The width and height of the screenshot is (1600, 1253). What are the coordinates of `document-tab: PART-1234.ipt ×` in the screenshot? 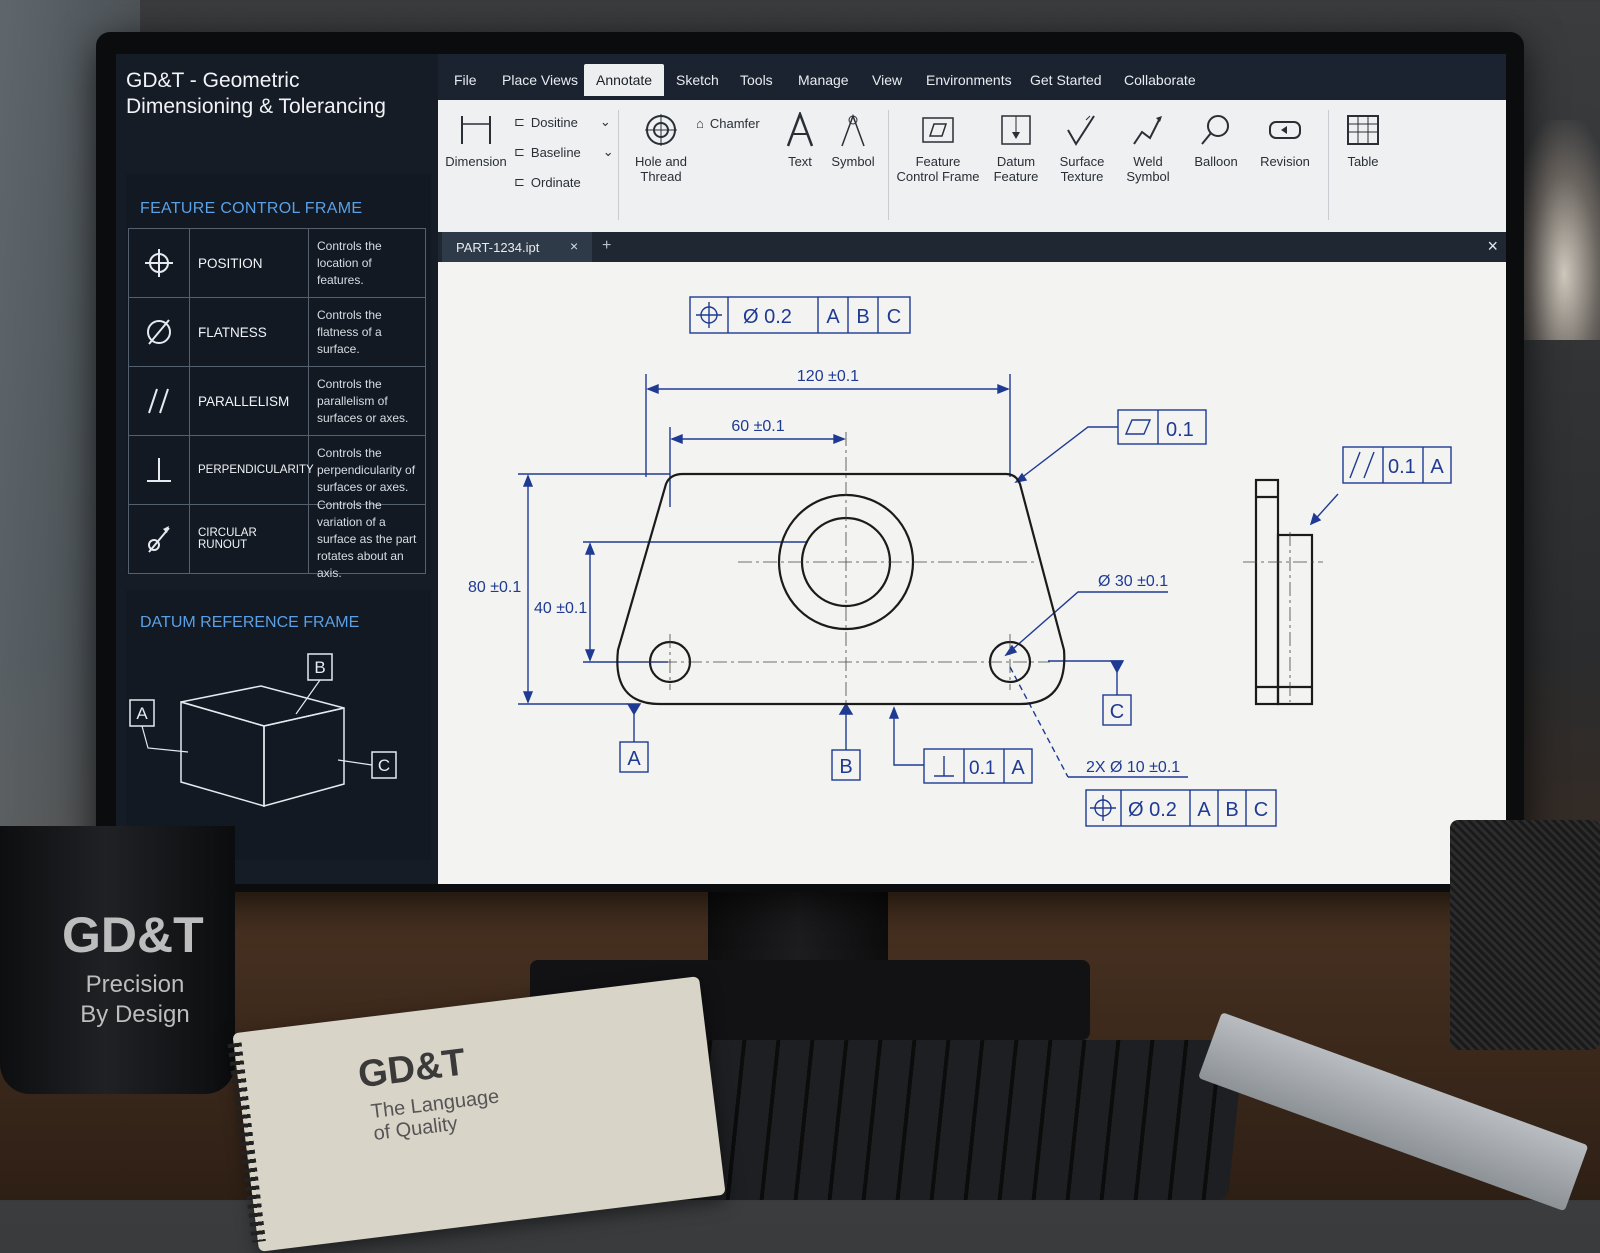 It's located at (517, 247).